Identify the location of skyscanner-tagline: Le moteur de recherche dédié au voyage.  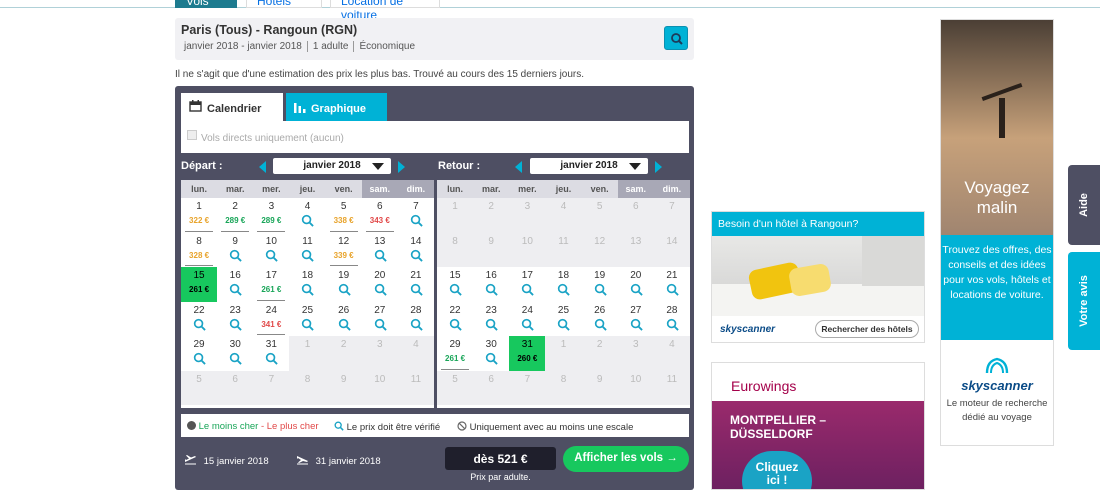
(997, 410).